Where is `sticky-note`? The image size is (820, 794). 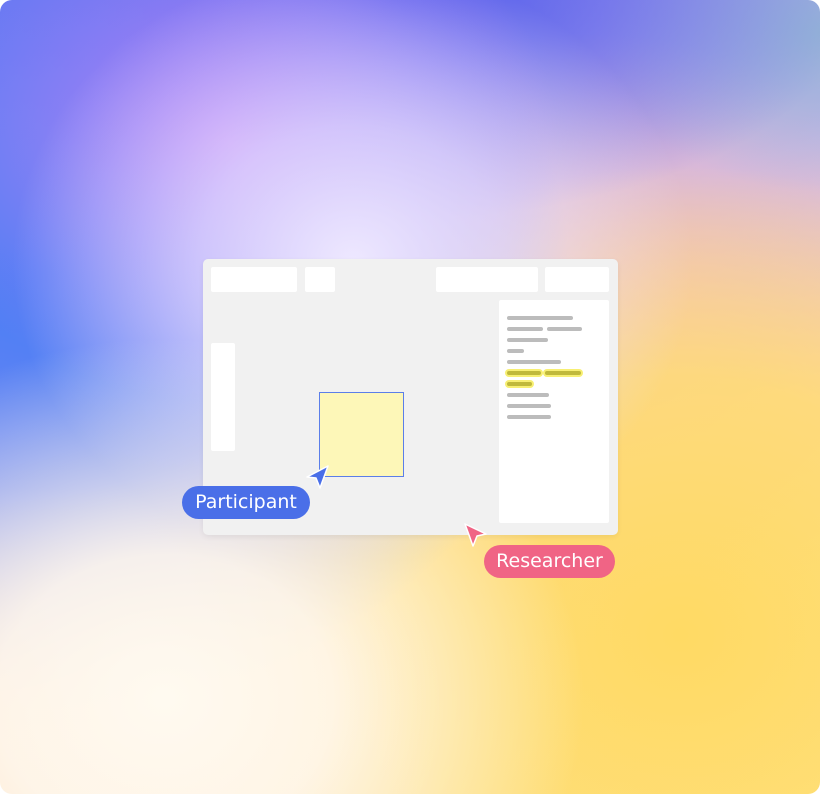
sticky-note is located at coordinates (361, 434).